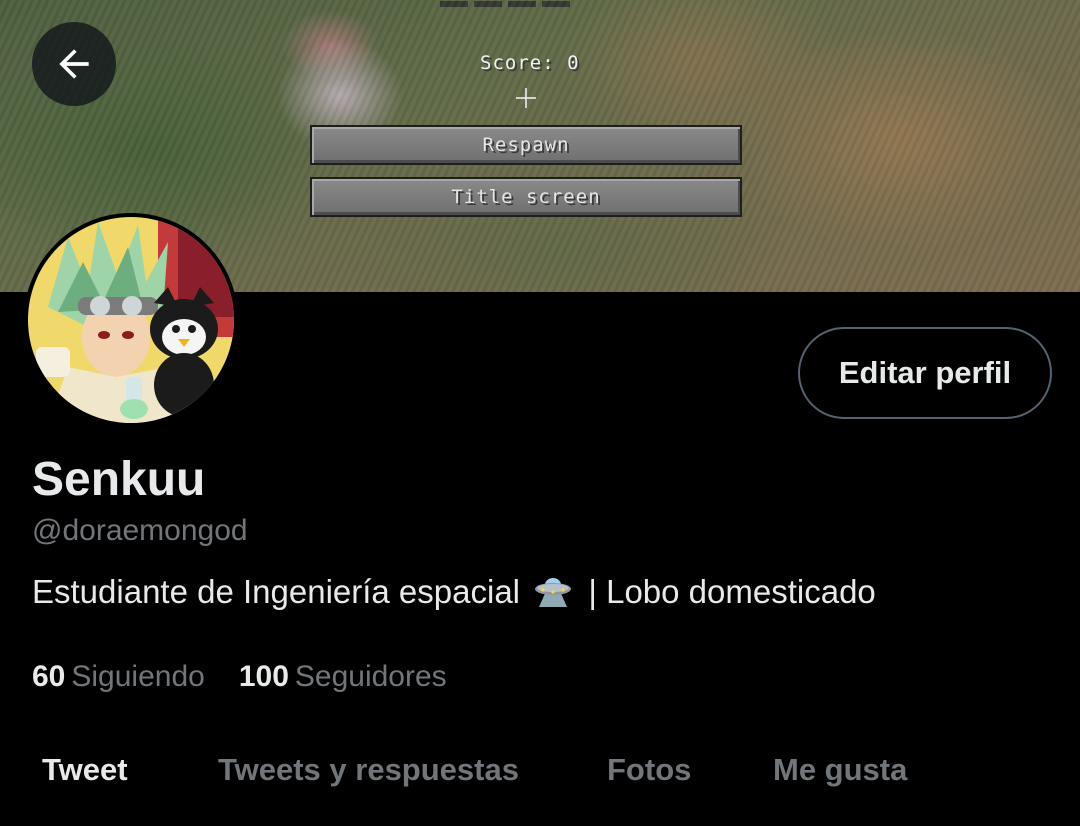  What do you see at coordinates (368, 770) in the screenshot?
I see `tab-tweets-and-replies: Tweets y respuestas` at bounding box center [368, 770].